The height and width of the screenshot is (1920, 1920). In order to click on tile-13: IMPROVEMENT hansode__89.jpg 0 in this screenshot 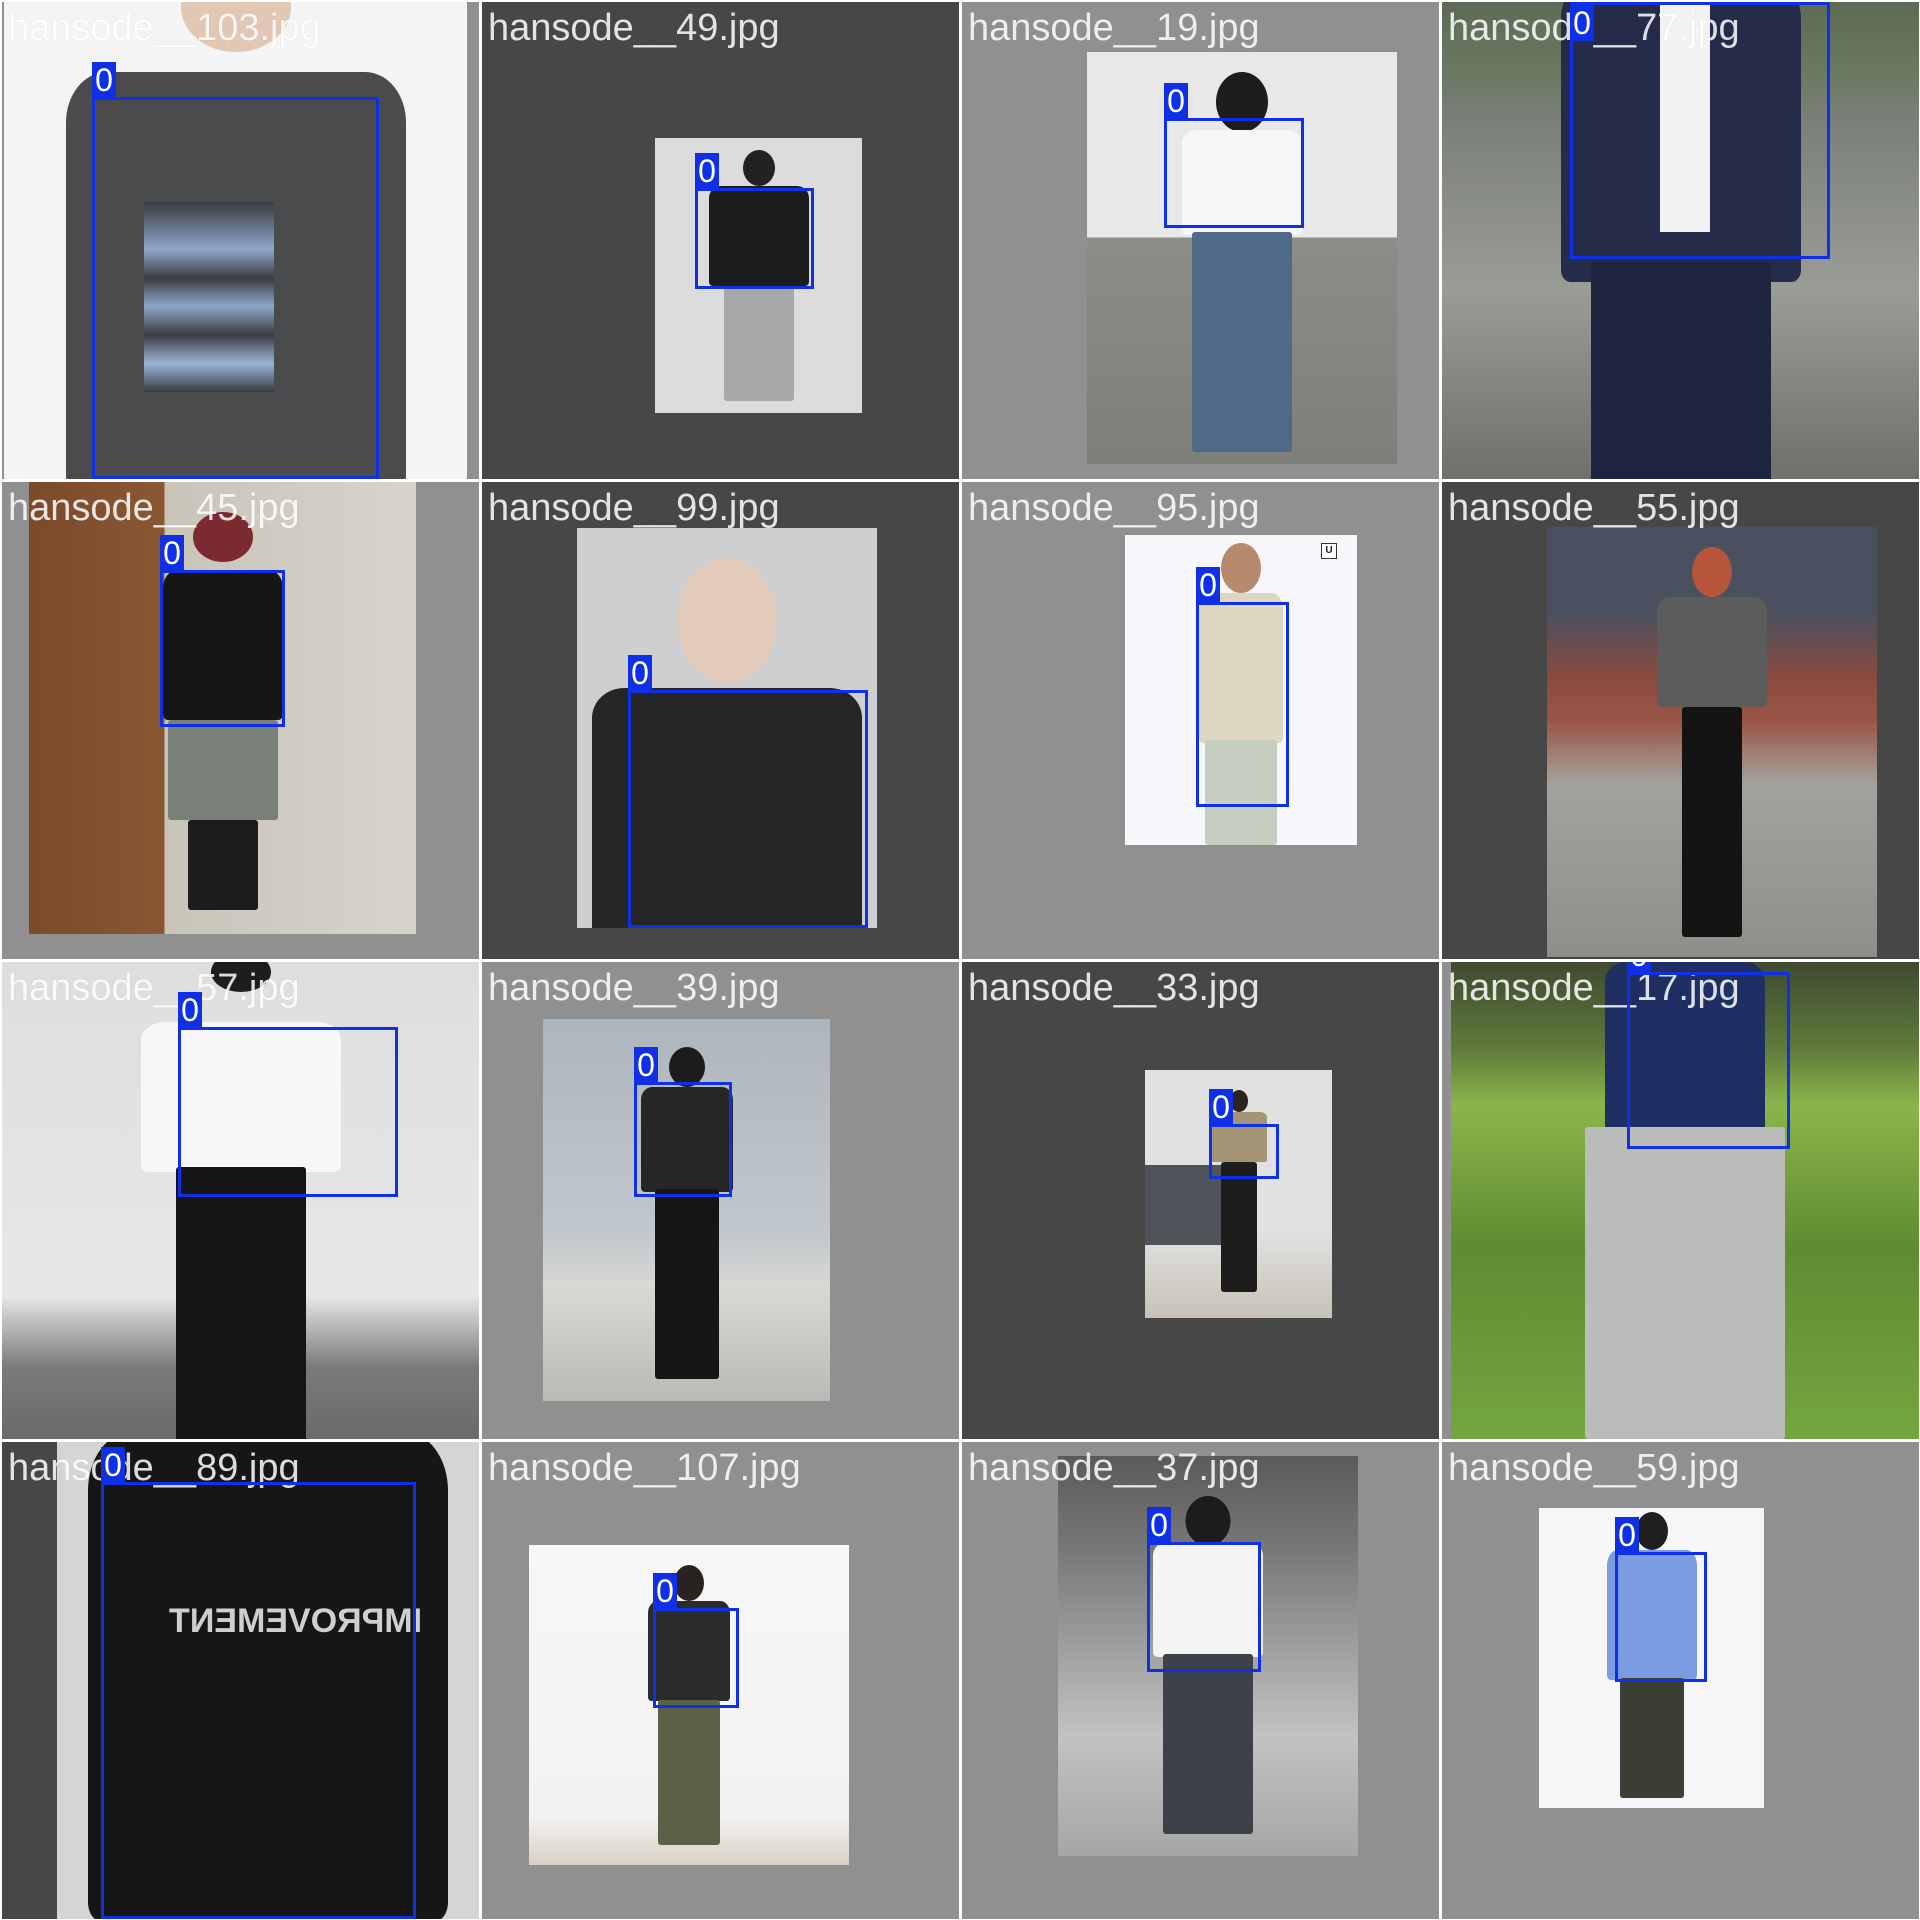, I will do `click(240, 1680)`.